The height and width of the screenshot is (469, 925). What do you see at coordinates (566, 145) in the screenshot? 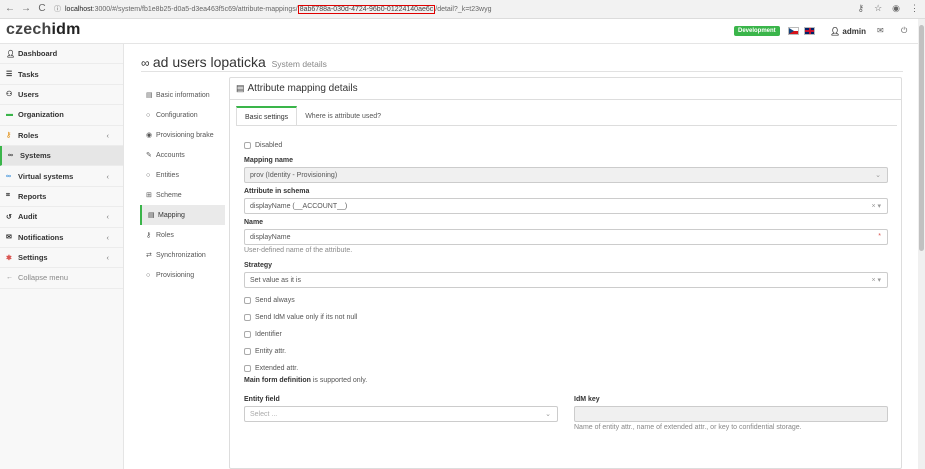
I see `disabled-checkbox: Disabled` at bounding box center [566, 145].